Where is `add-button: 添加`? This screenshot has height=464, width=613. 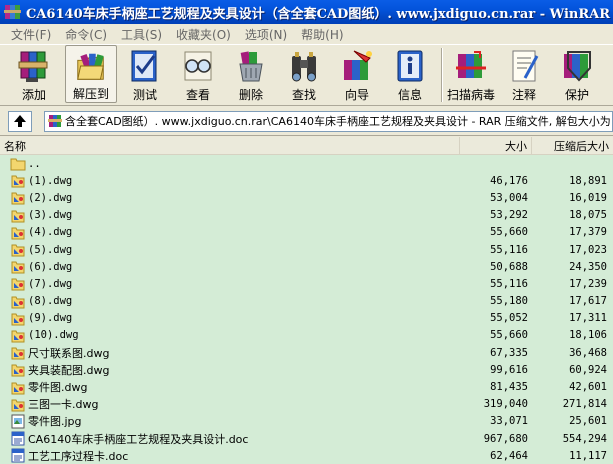
add-button: 添加 is located at coordinates (34, 74).